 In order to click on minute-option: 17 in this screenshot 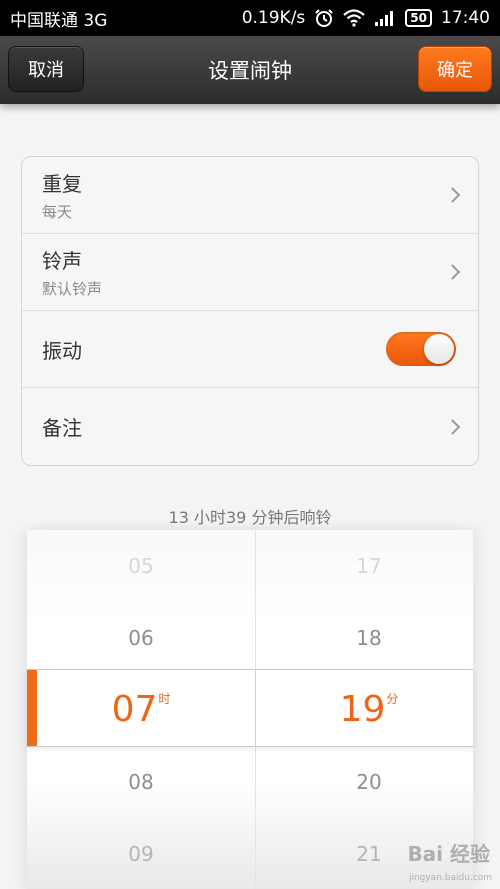, I will do `click(369, 566)`.